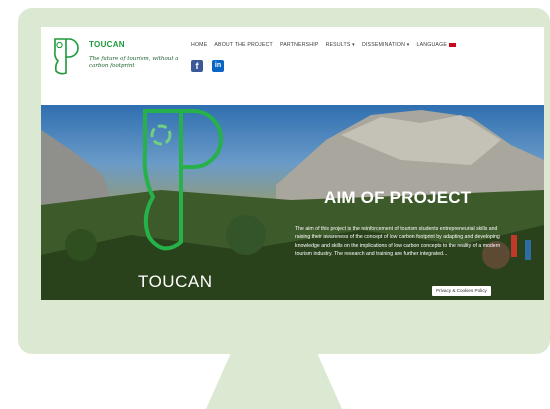 The width and height of the screenshot is (550, 409). Describe the element at coordinates (175, 281) in the screenshot. I see `hero-brand-name: TOUCAN` at that location.